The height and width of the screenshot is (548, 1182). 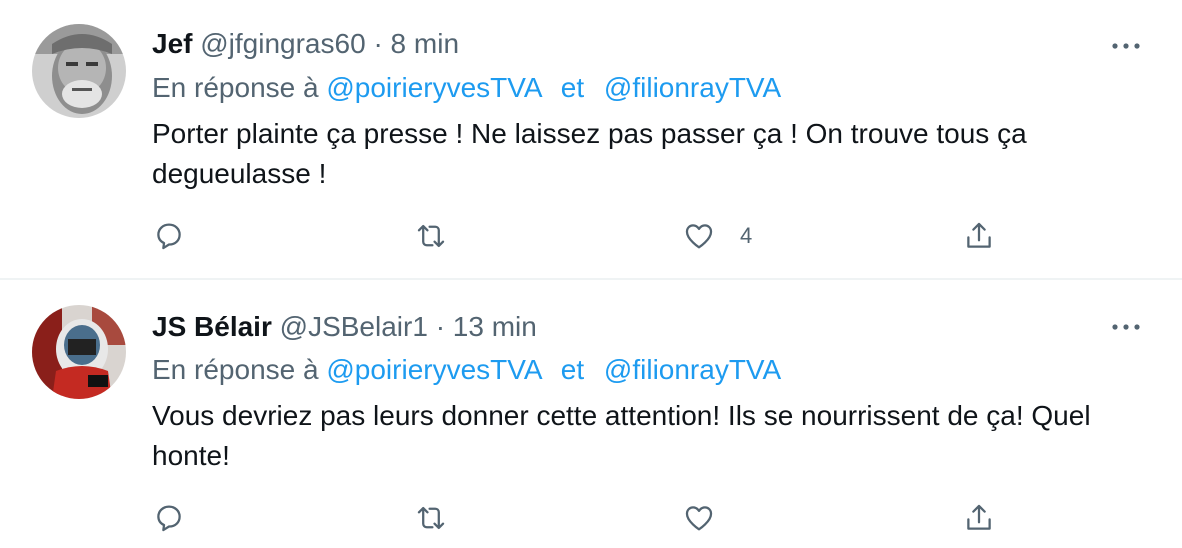 What do you see at coordinates (212, 326) in the screenshot?
I see `display-name: JS Bélair` at bounding box center [212, 326].